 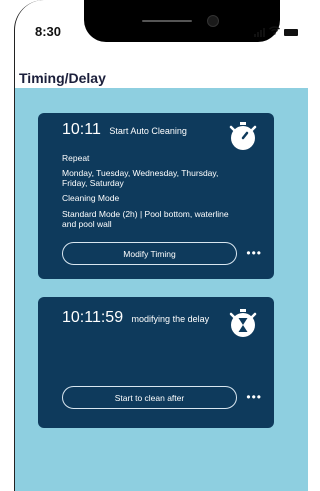 I want to click on delay-time: 10:11:59 modifying the delay, so click(x=135, y=318).